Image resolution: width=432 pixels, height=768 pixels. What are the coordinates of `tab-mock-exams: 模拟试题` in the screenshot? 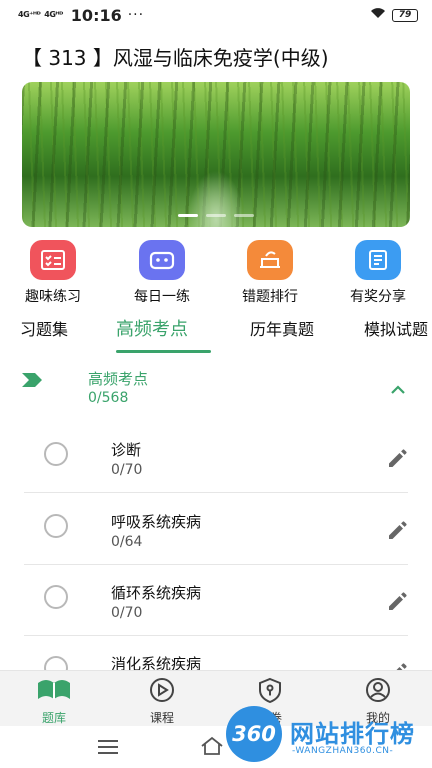 It's located at (396, 328).